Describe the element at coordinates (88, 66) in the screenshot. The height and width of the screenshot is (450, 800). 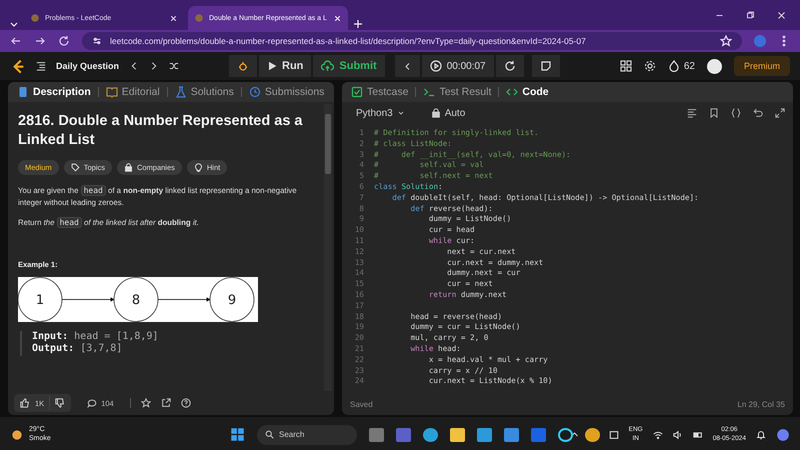
I see `daily-question-link: Daily Question` at that location.